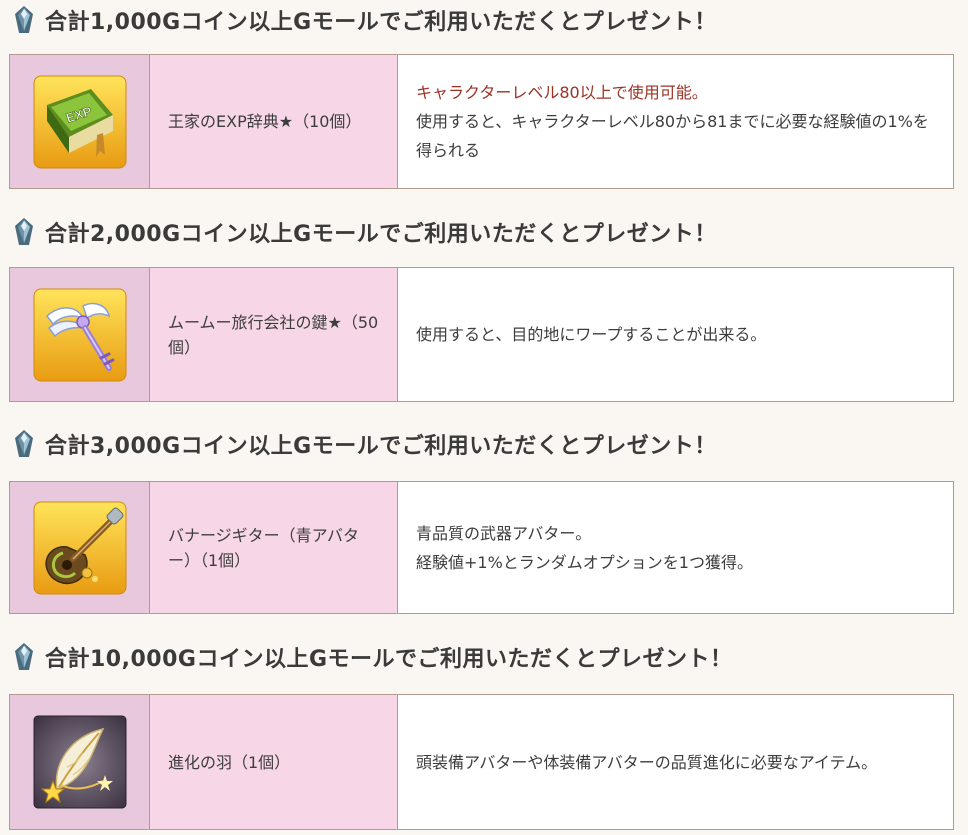 This screenshot has height=835, width=968. What do you see at coordinates (389, 659) in the screenshot?
I see `section-heading-text: 合計10,000Gコイン以上Gモールでご利用いただくとプレゼント！` at bounding box center [389, 659].